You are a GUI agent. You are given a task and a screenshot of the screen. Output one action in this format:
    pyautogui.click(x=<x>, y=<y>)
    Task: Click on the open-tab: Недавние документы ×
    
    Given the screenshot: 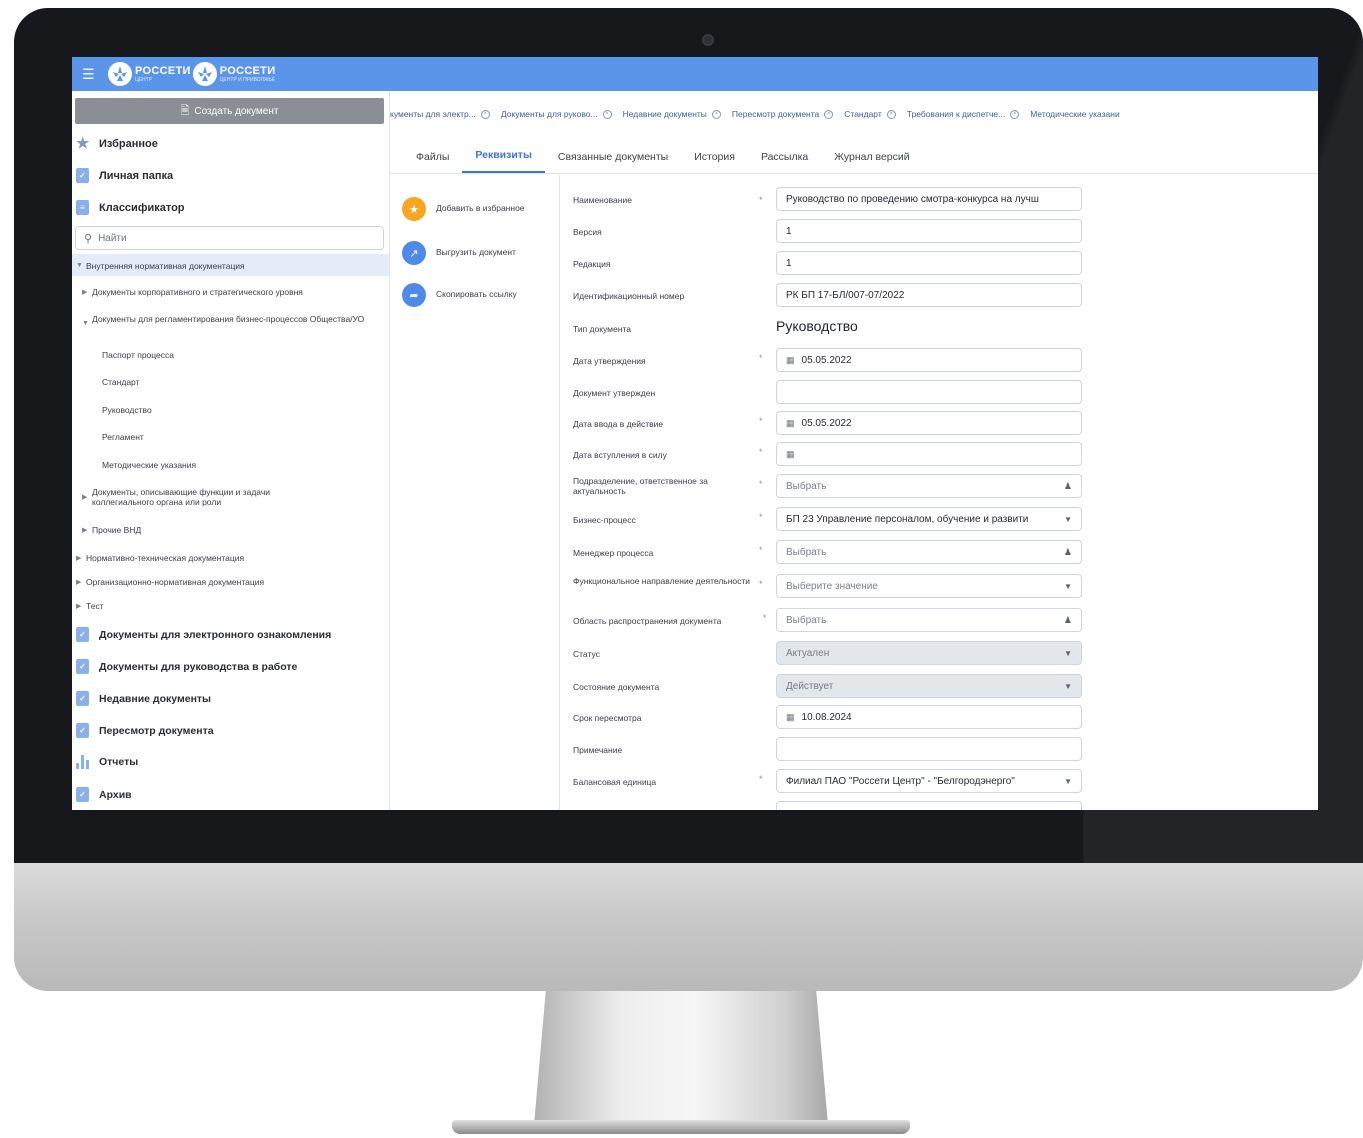 What is the action you would take?
    pyautogui.click(x=672, y=114)
    